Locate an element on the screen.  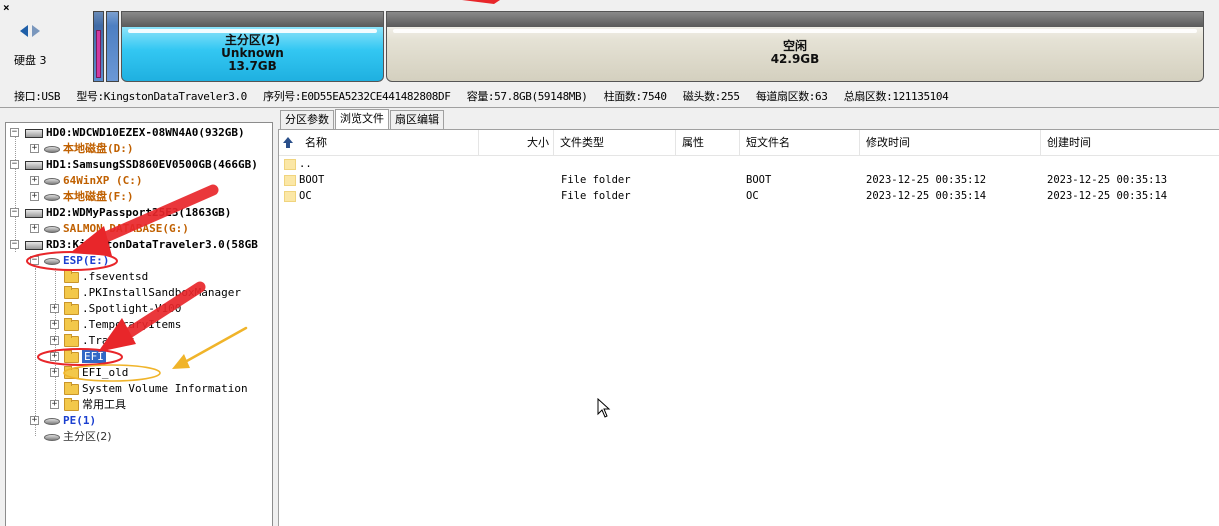
file-created: 2023-12-25 00:35:13 is located at coordinates (1107, 180).